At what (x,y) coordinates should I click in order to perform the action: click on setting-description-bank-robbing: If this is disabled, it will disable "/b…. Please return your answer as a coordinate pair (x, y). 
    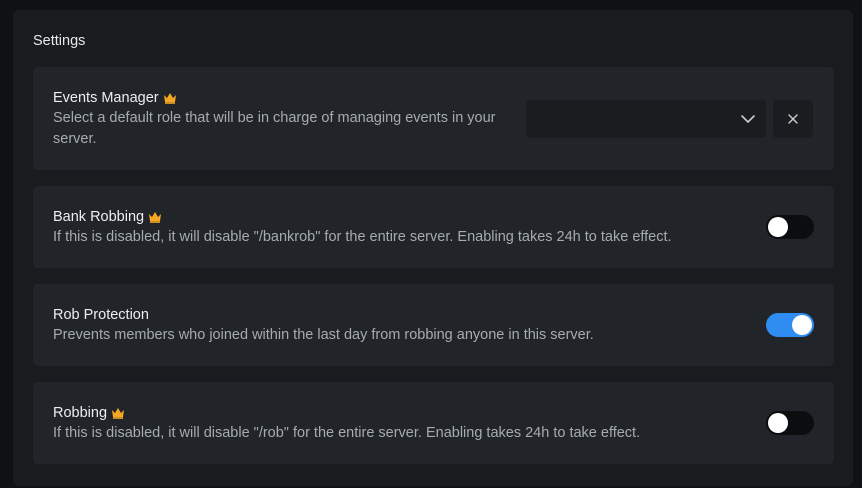
    Looking at the image, I should click on (362, 237).